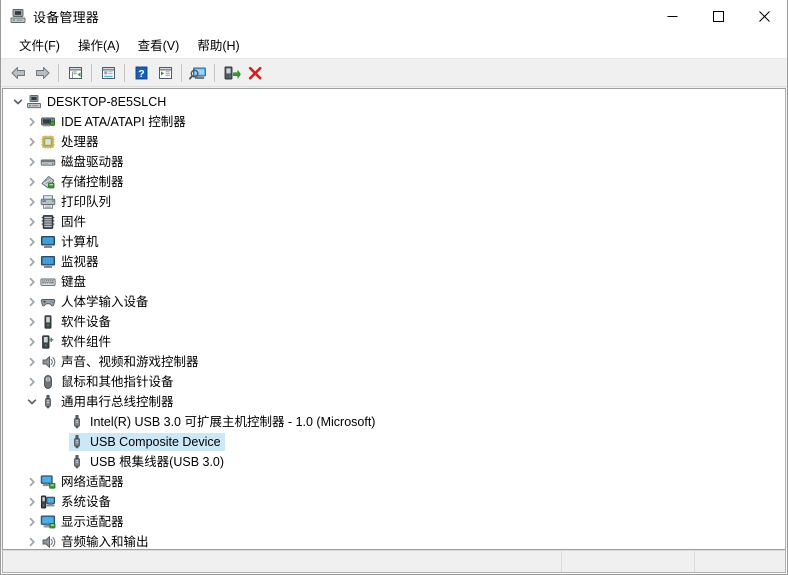 The width and height of the screenshot is (788, 575). What do you see at coordinates (80, 262) in the screenshot?
I see `tree-item-label: 监视器` at bounding box center [80, 262].